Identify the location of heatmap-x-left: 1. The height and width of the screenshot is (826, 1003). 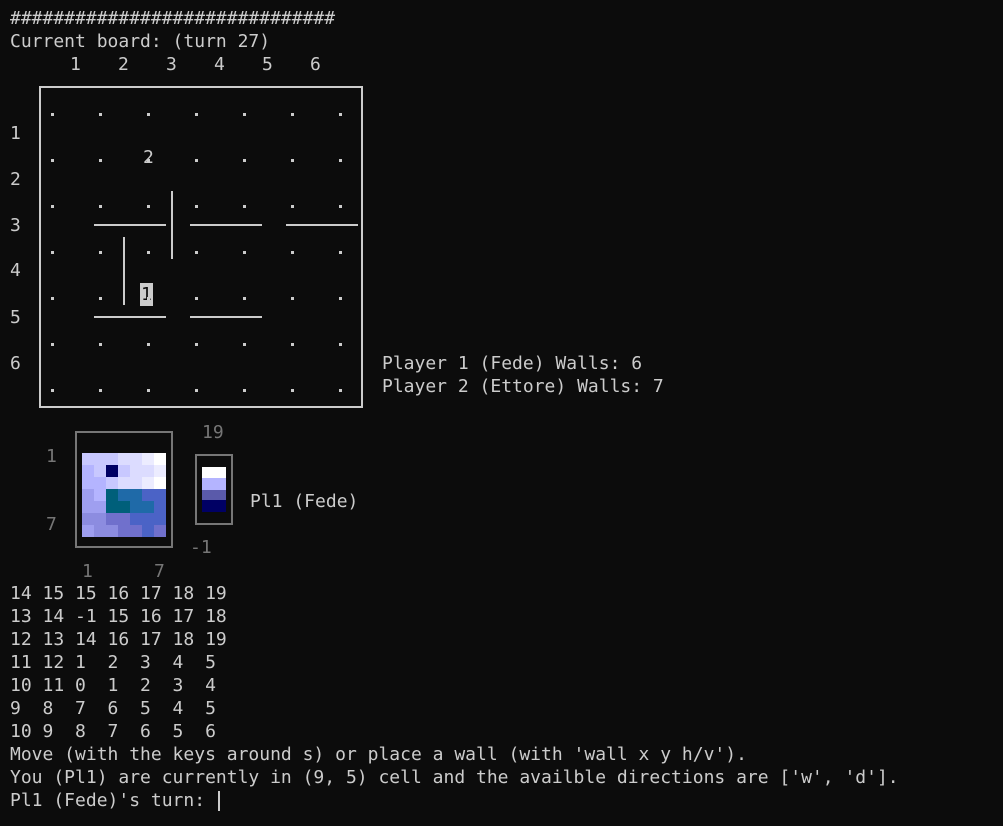
(87, 571).